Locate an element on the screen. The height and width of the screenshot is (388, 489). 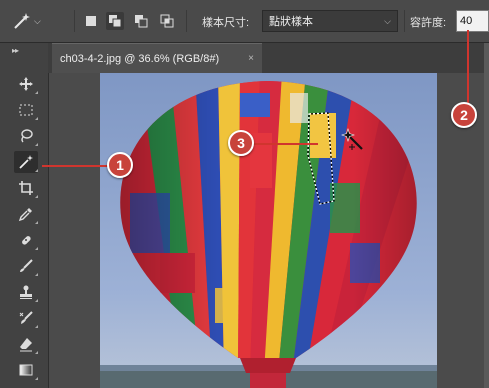
brush-icon is located at coordinates (26, 265).